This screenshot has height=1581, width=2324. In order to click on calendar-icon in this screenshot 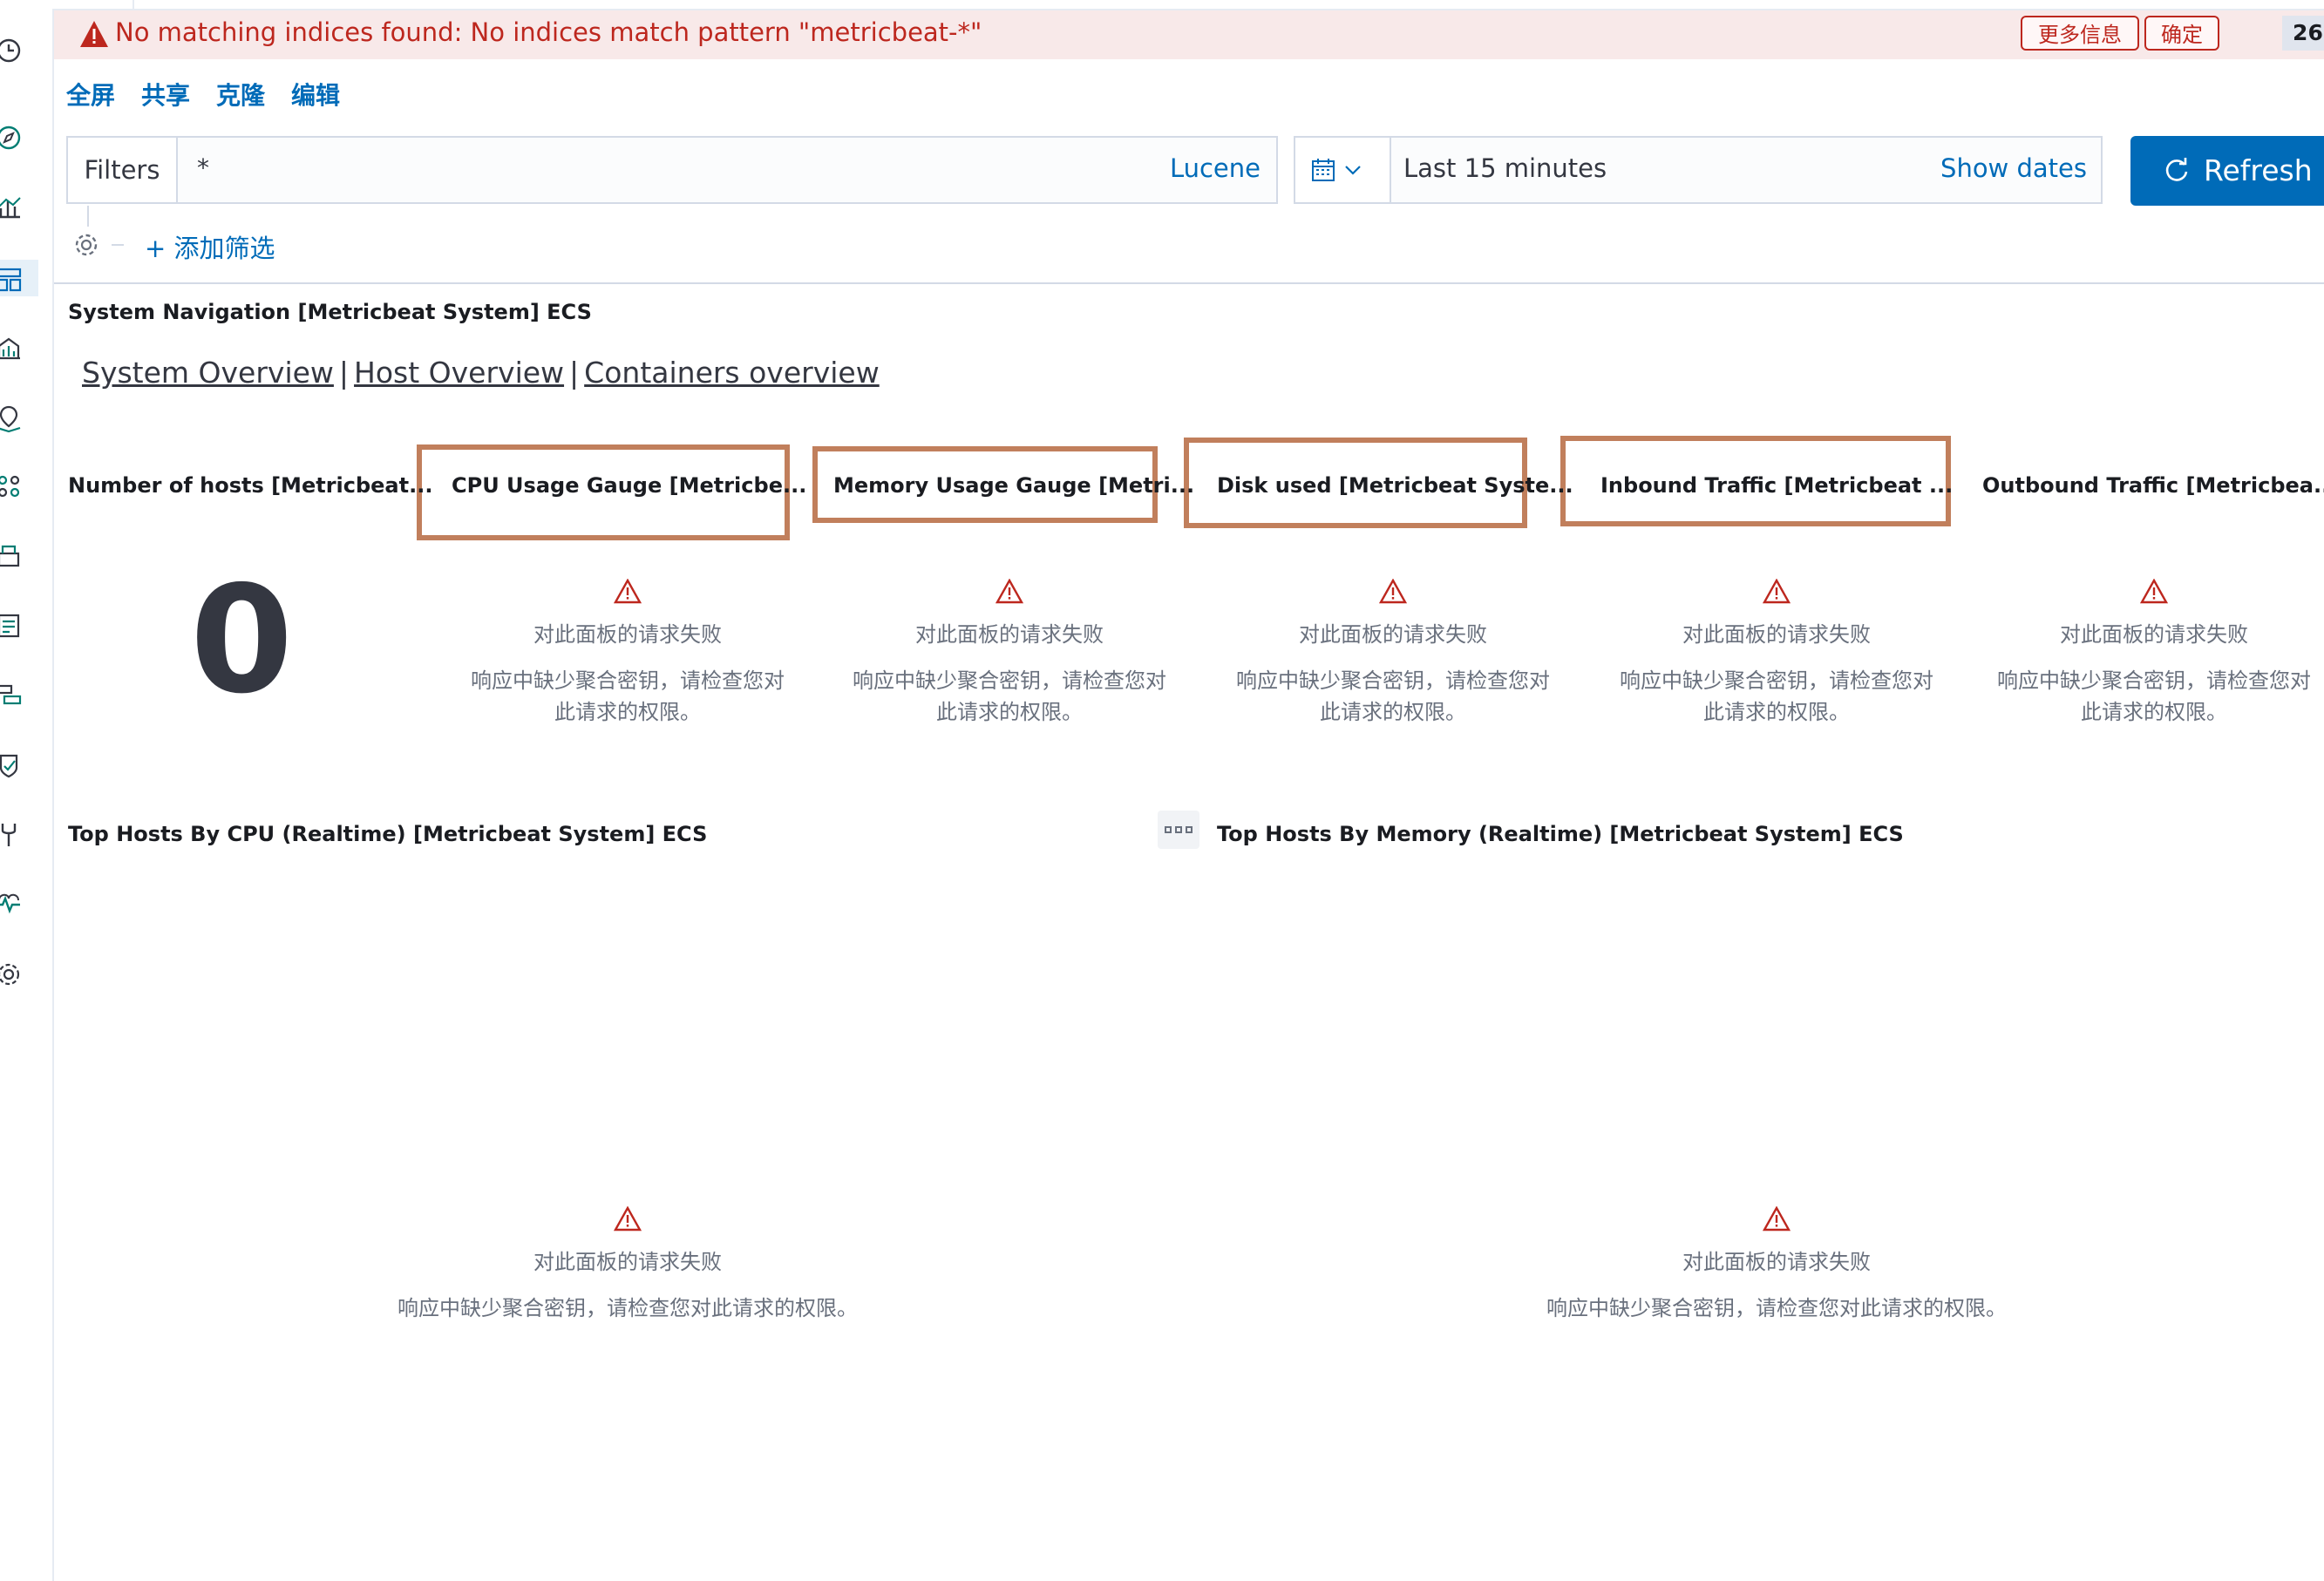, I will do `click(1336, 170)`.